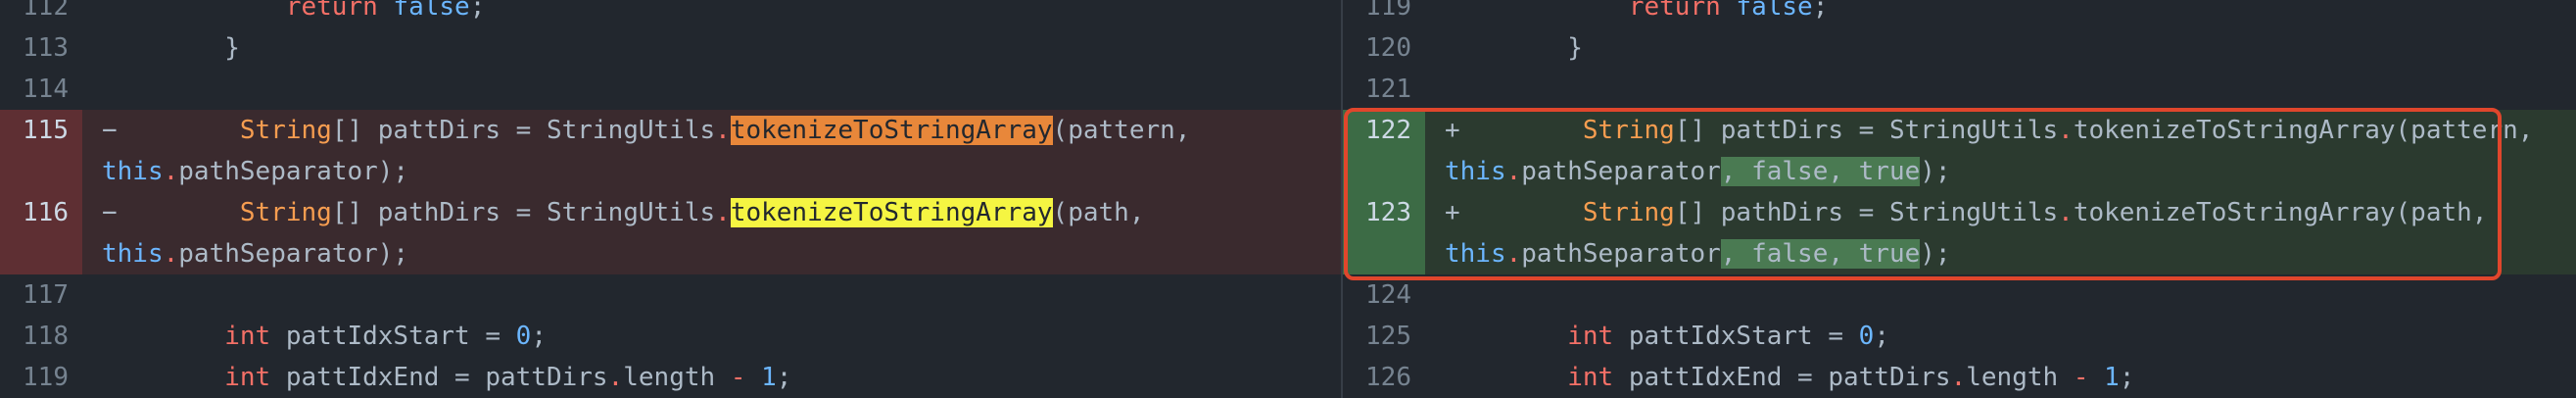  I want to click on line-number: 114, so click(41, 89).